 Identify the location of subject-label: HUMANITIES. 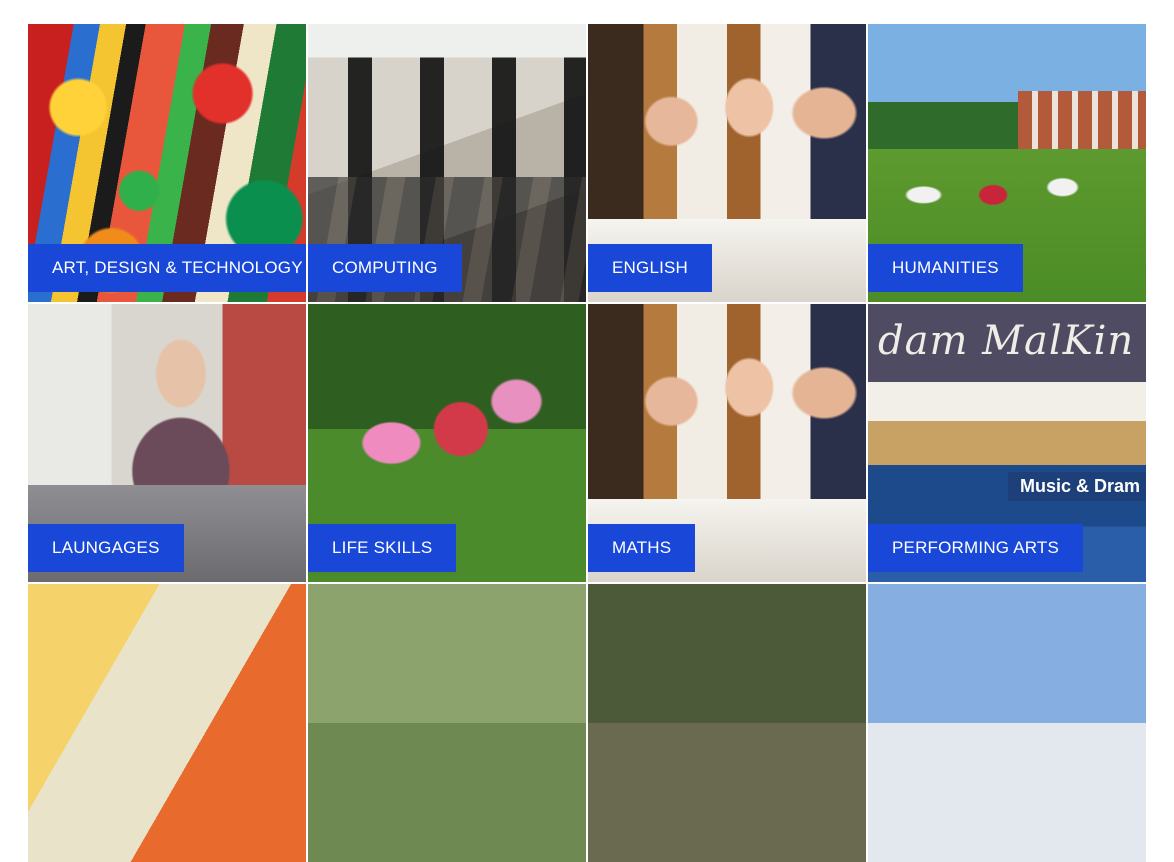
(945, 268).